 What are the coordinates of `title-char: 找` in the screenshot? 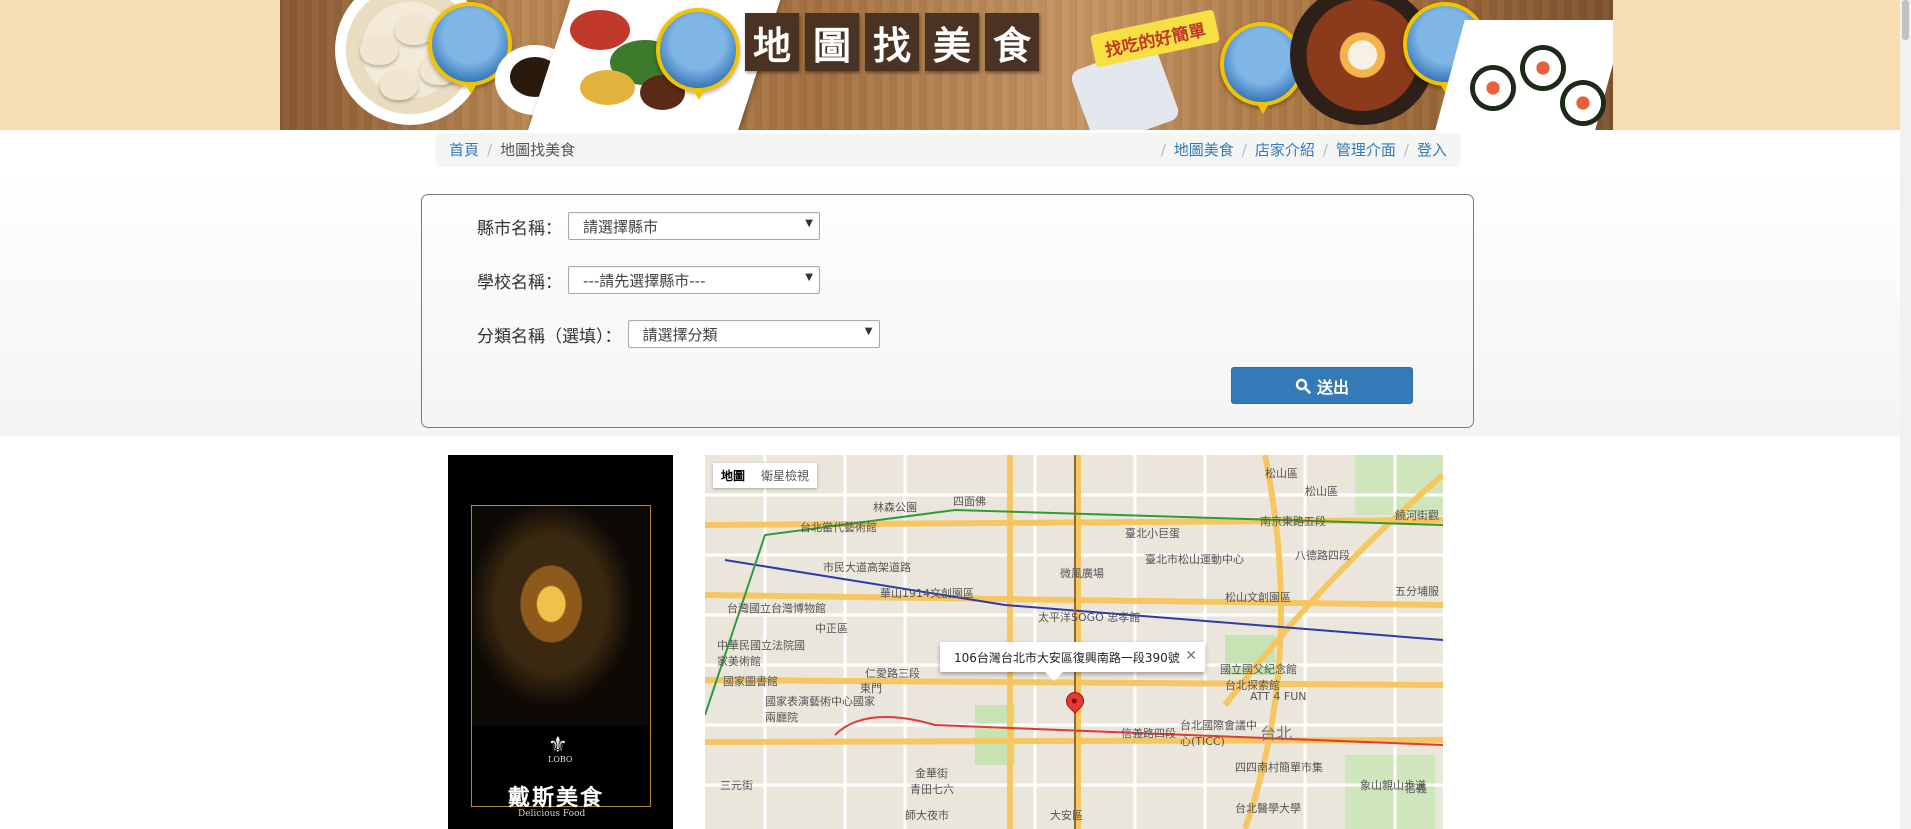 It's located at (892, 42).